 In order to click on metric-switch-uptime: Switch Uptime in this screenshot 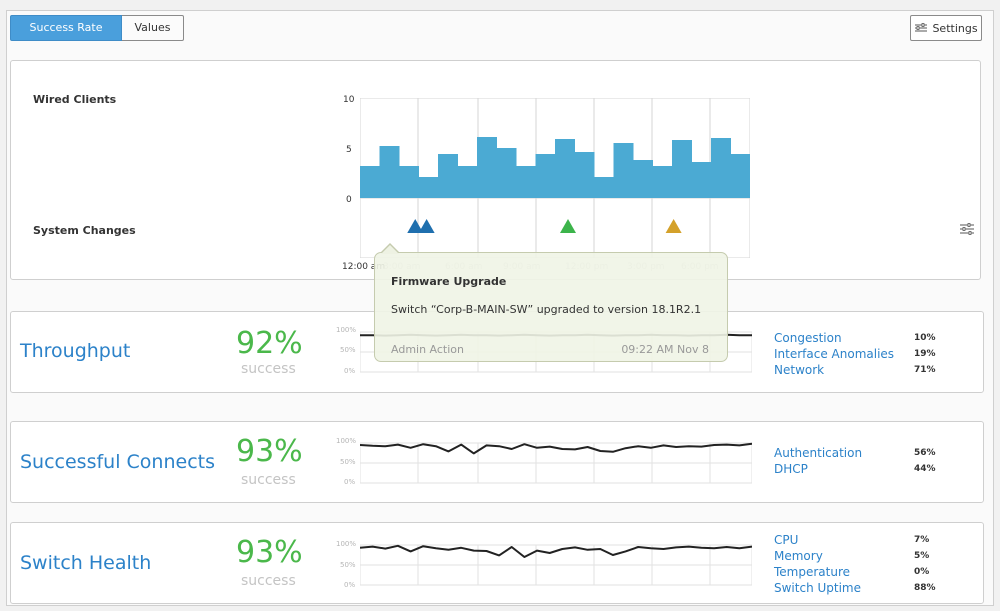, I will do `click(817, 588)`.